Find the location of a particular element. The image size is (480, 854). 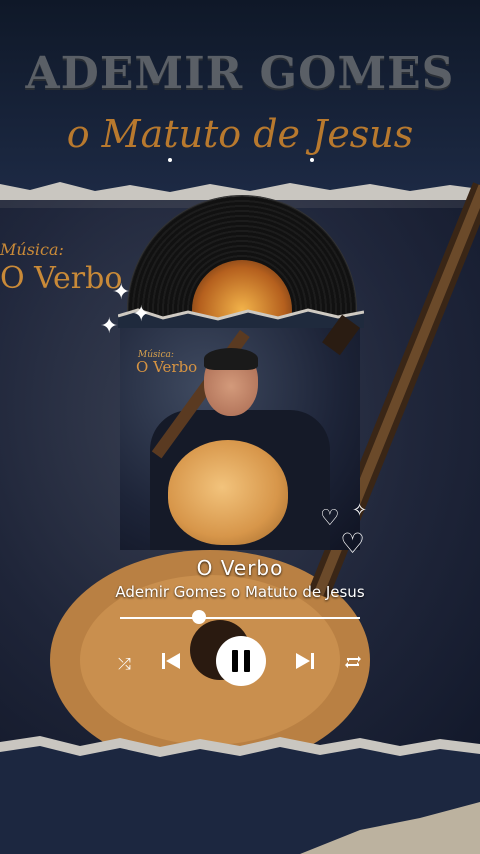

repeat-icon is located at coordinates (353, 664).